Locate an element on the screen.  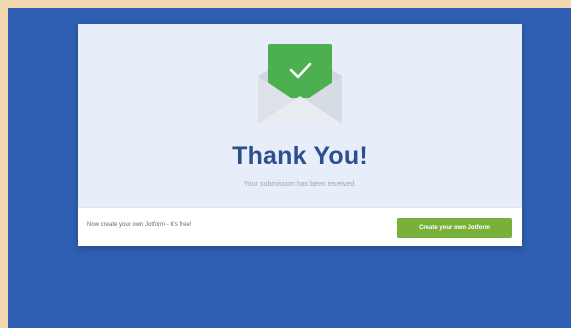
page-title: Thank You! is located at coordinates (300, 156).